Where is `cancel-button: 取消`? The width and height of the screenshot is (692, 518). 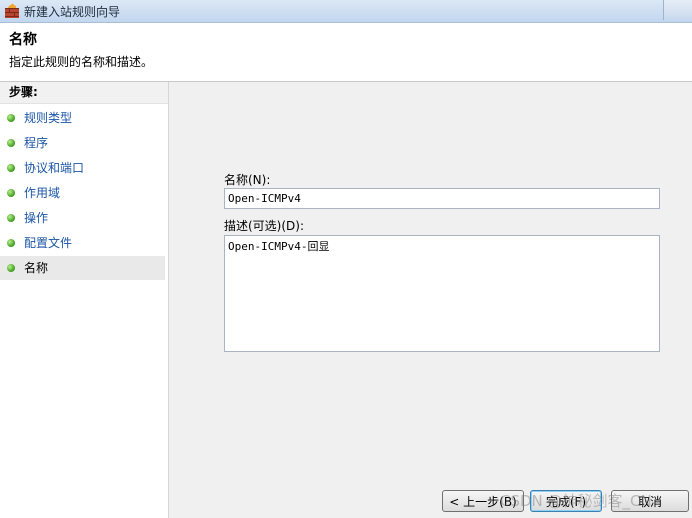 cancel-button: 取消 is located at coordinates (650, 501).